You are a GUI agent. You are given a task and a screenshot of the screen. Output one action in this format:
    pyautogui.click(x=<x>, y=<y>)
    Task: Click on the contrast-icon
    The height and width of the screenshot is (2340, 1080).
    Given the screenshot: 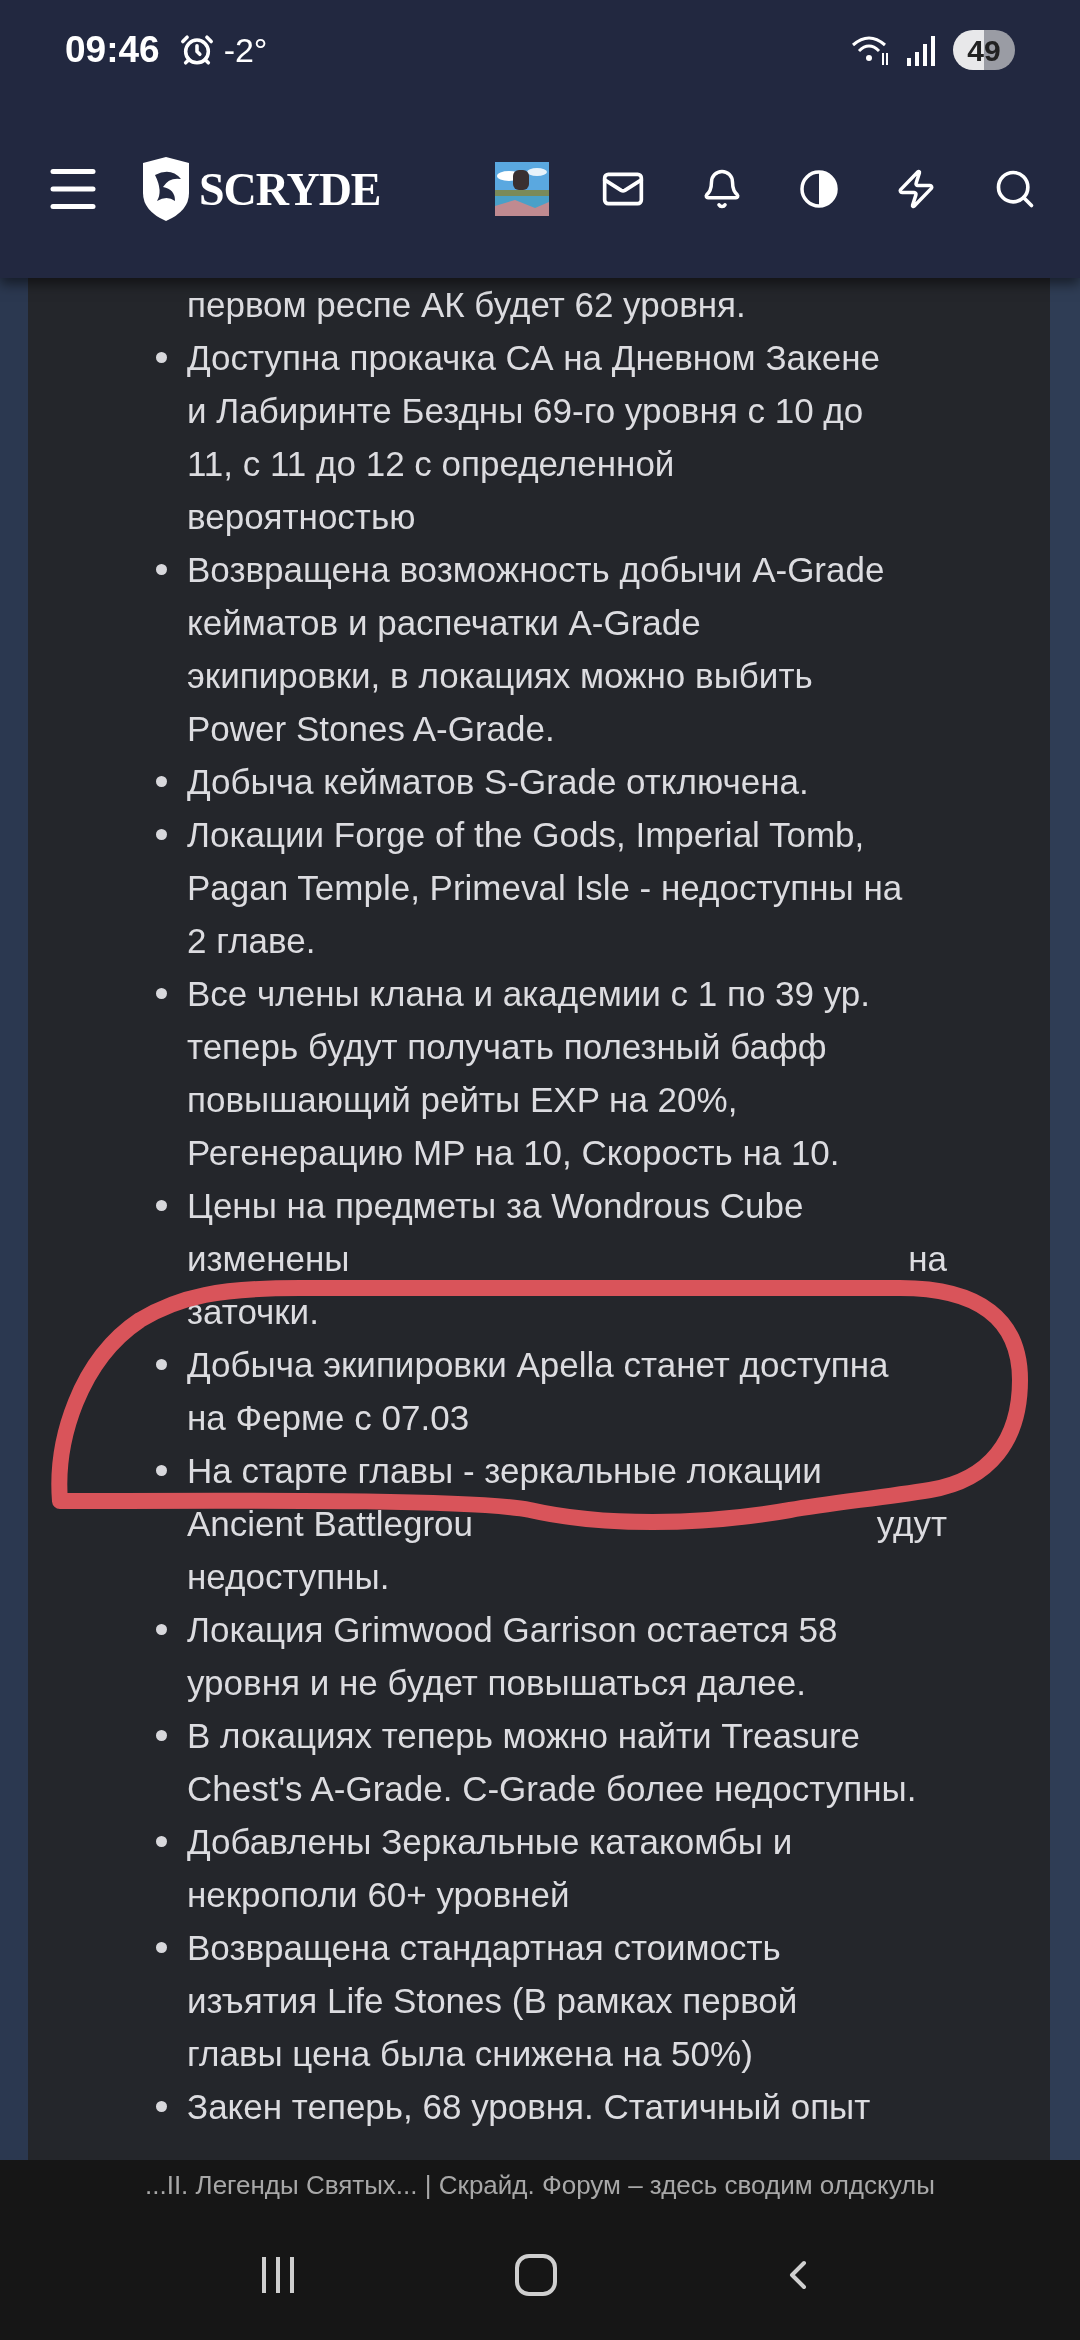 What is the action you would take?
    pyautogui.click(x=819, y=189)
    